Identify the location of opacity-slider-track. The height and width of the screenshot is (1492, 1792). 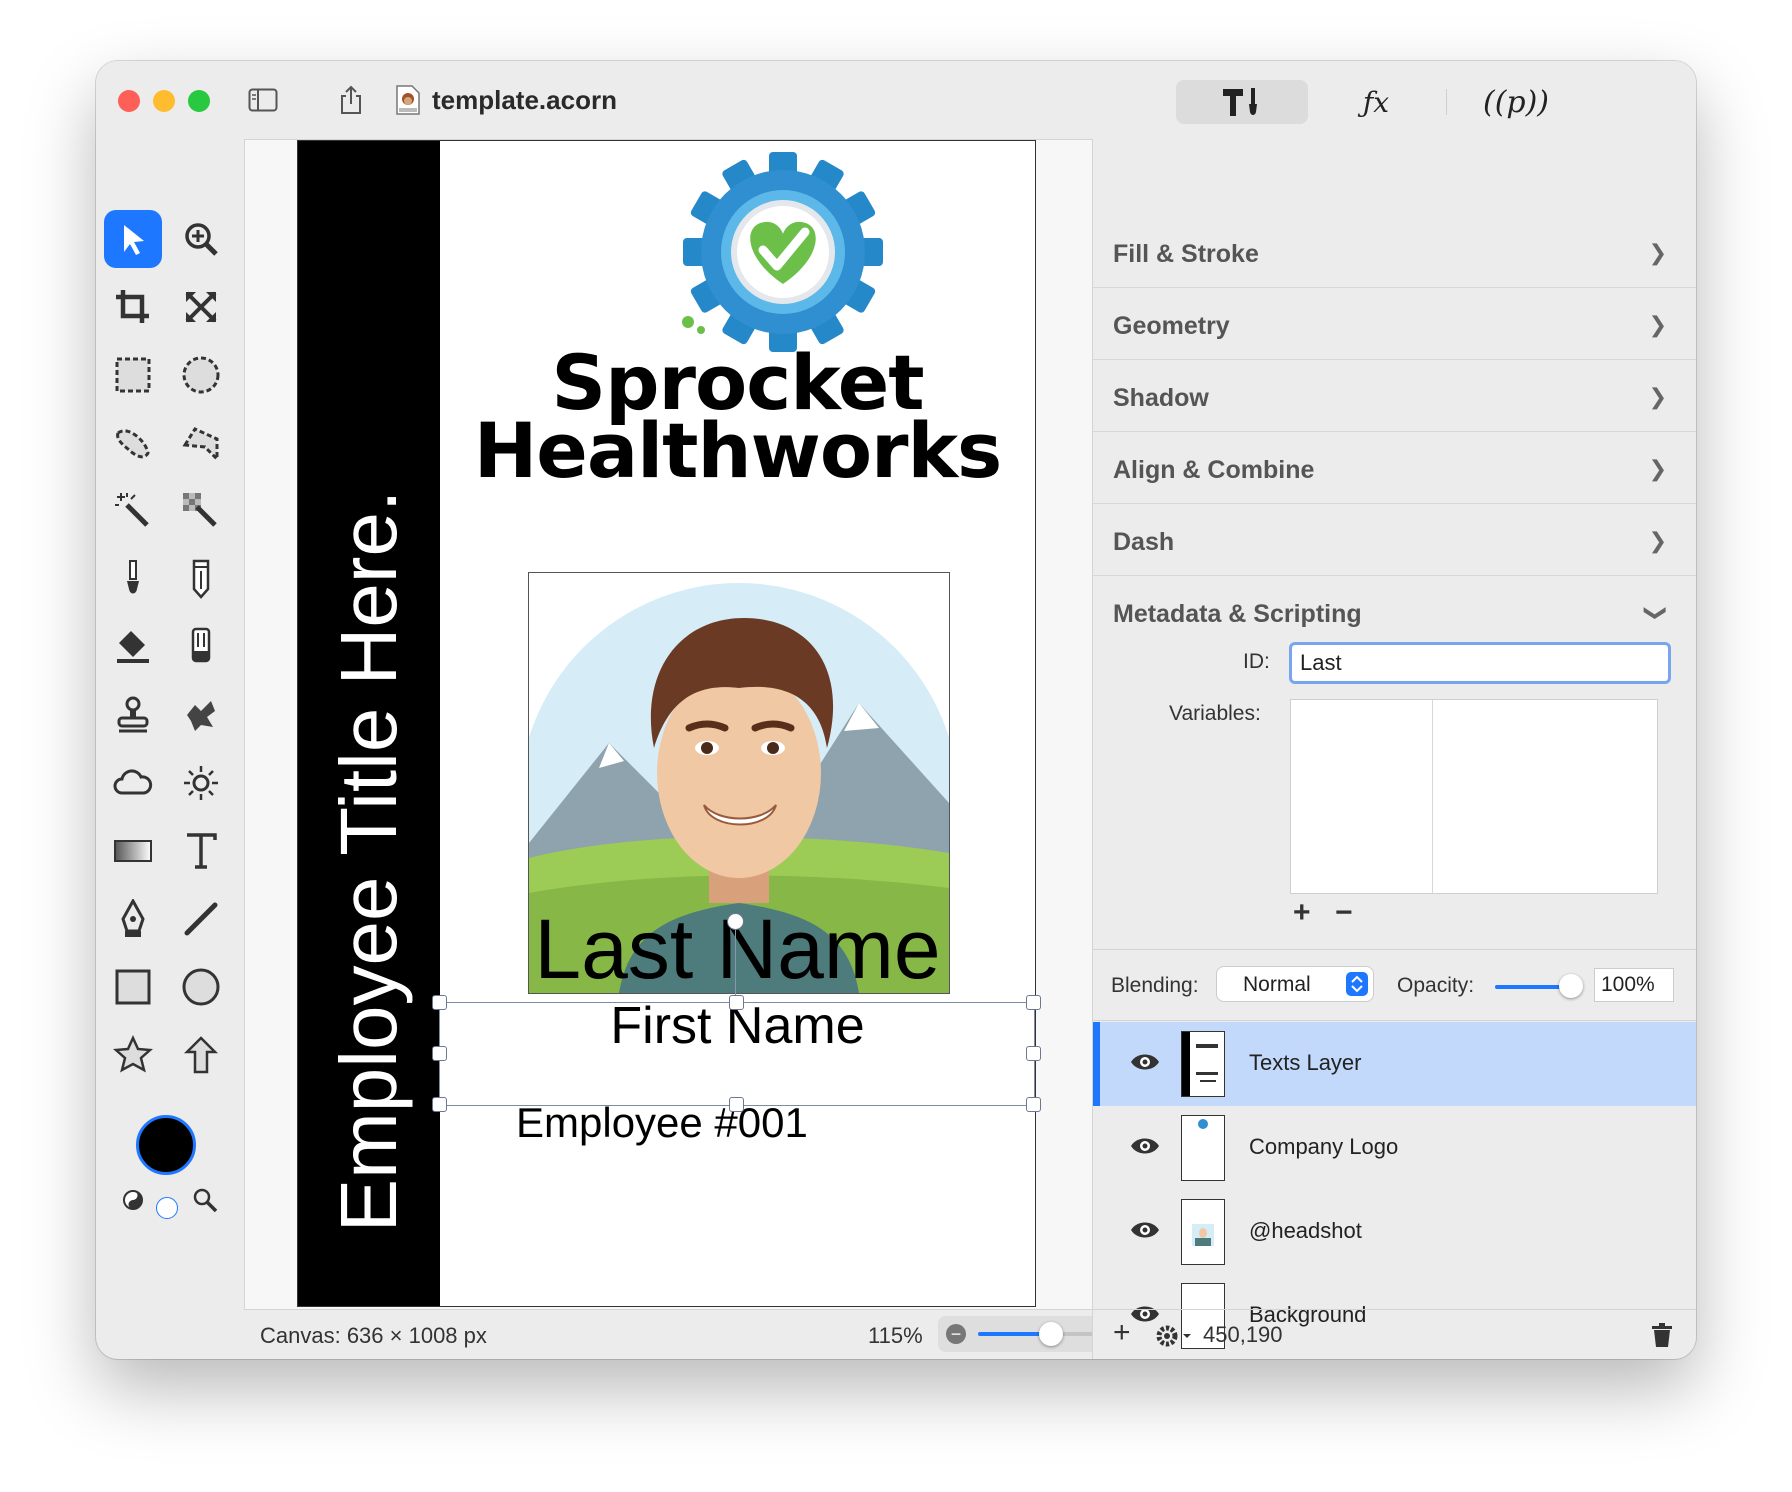
(1539, 986).